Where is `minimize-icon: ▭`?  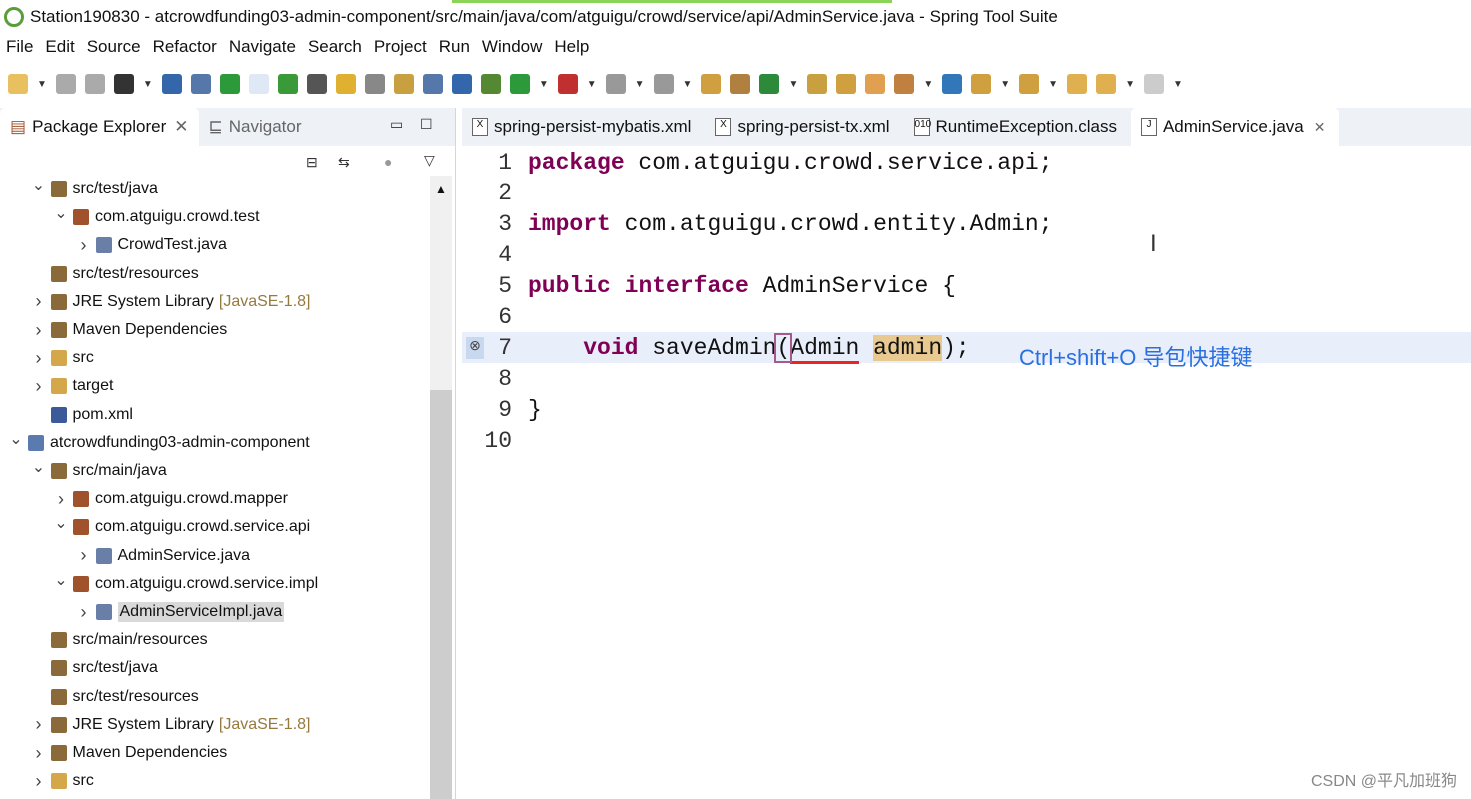
minimize-icon: ▭ is located at coordinates (396, 124).